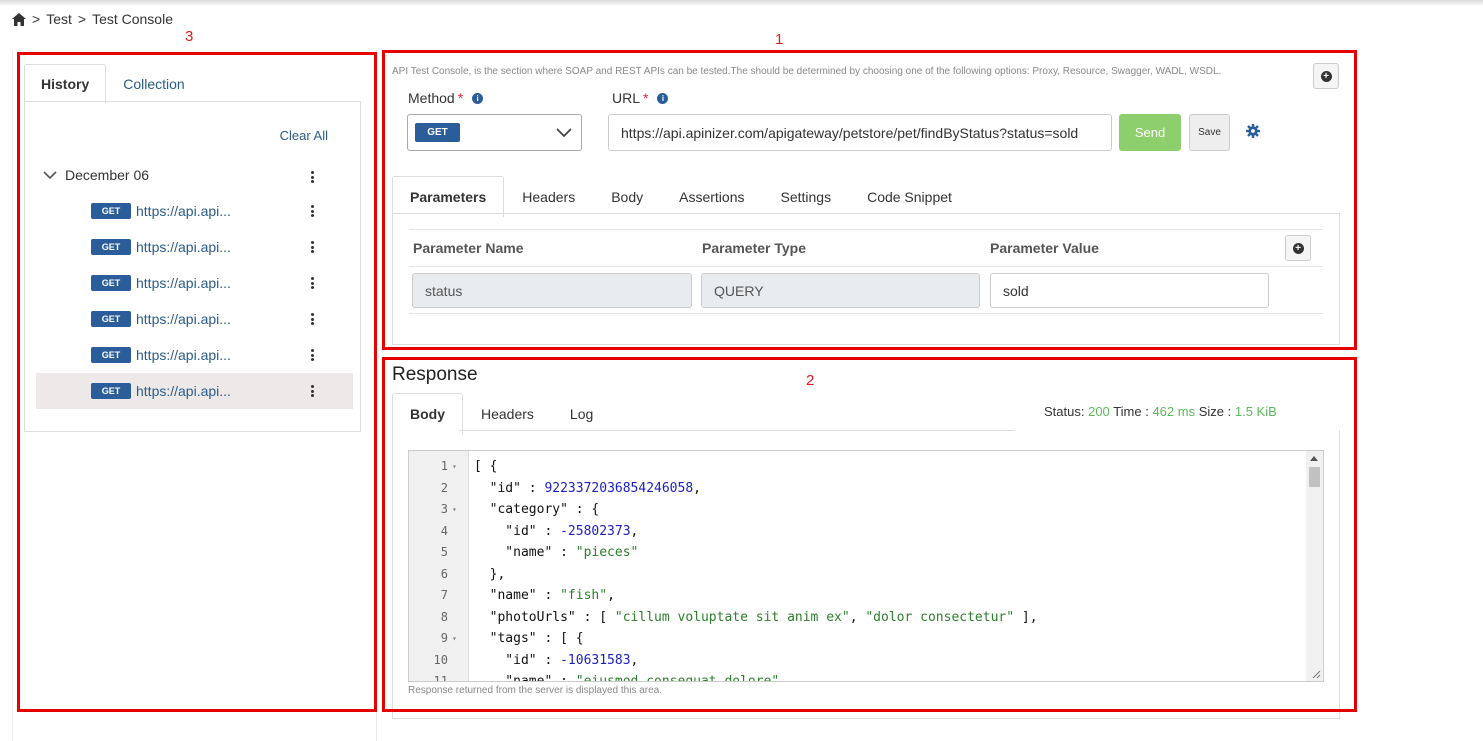 The height and width of the screenshot is (741, 1483). What do you see at coordinates (587, 488) in the screenshot?
I see `code-text: "id" : 9223372036854246058,` at bounding box center [587, 488].